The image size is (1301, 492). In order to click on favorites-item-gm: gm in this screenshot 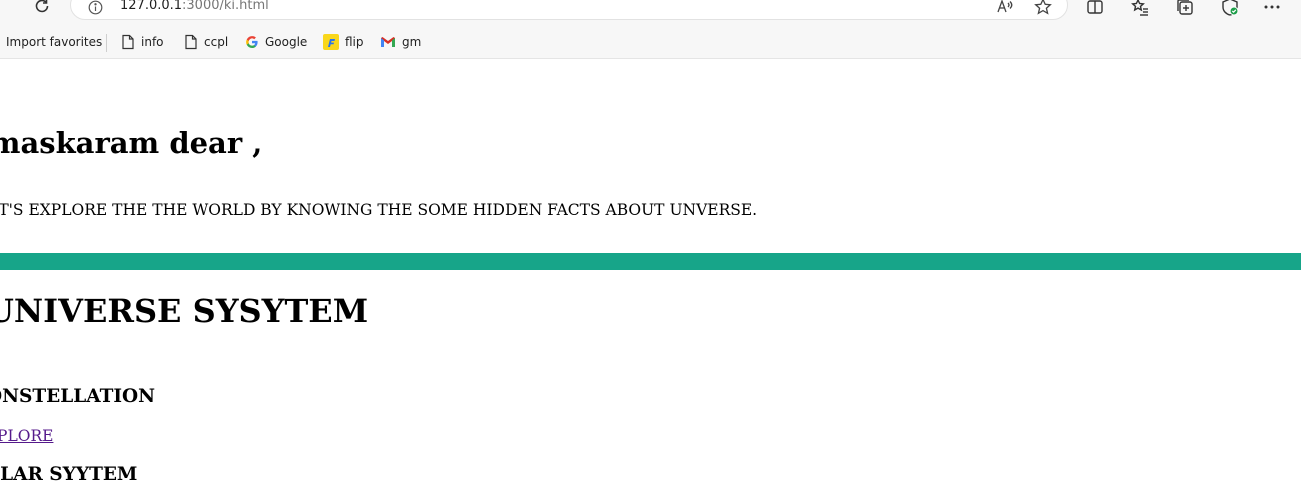, I will do `click(400, 42)`.